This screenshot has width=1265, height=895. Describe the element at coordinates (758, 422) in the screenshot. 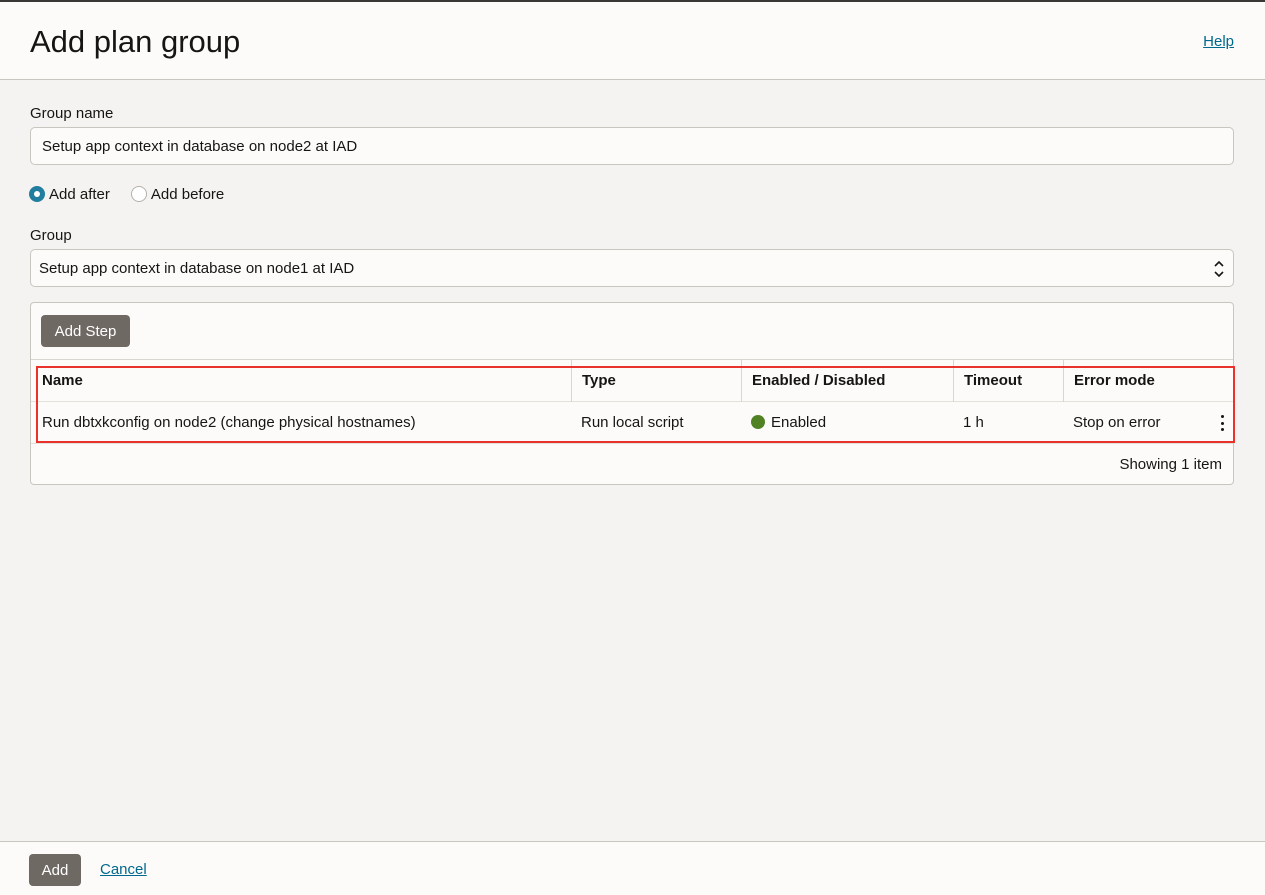

I see `status-enabled-icon` at that location.